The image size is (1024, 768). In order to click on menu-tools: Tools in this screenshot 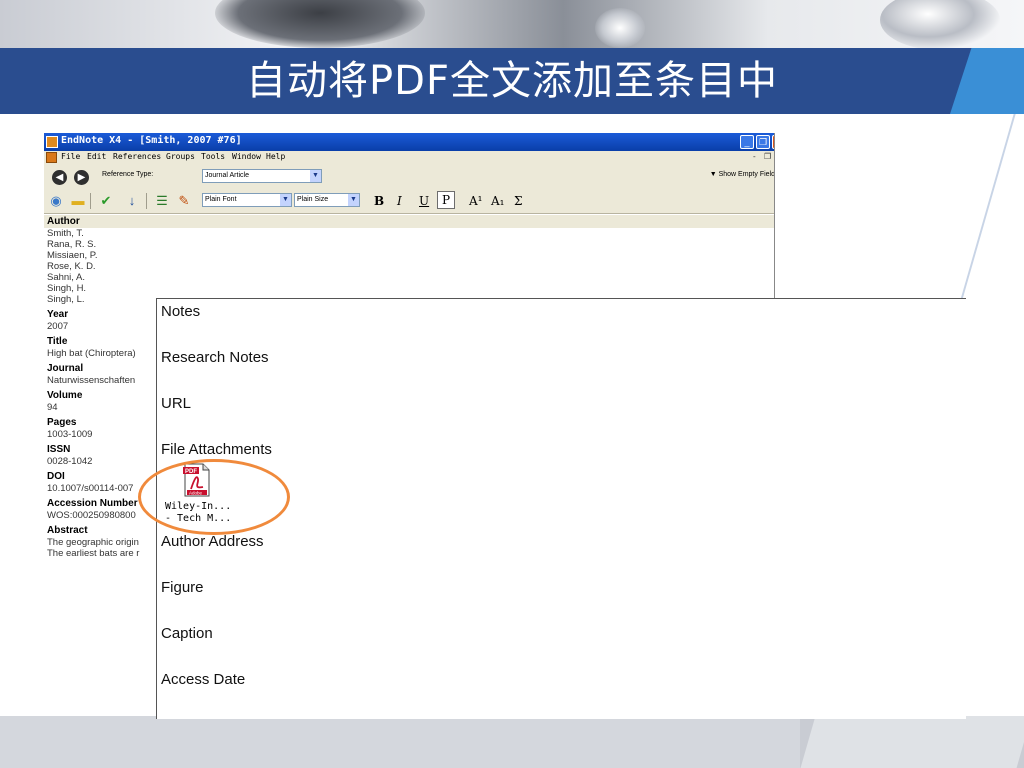, I will do `click(213, 156)`.